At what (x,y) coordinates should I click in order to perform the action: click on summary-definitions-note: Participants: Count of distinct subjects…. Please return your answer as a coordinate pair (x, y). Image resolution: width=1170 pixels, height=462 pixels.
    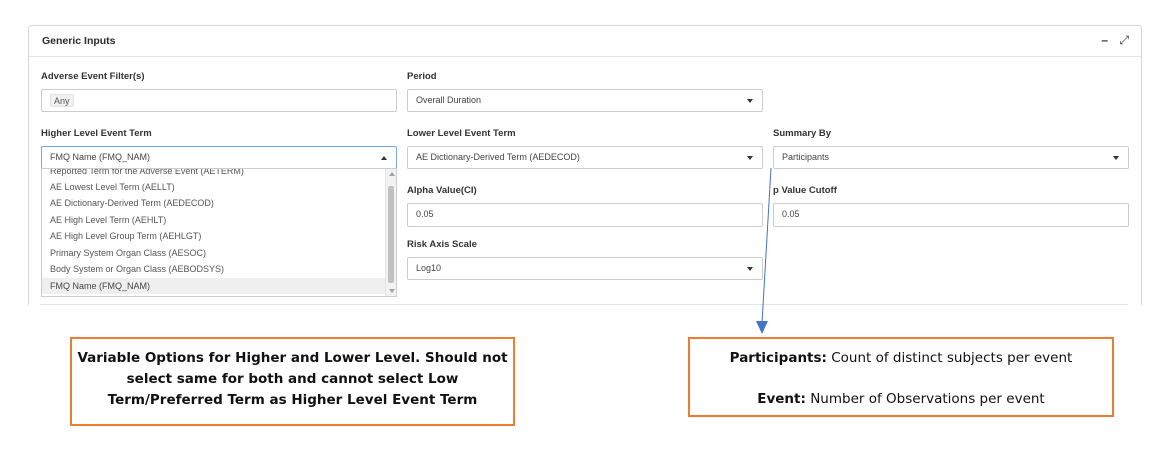
    Looking at the image, I should click on (901, 377).